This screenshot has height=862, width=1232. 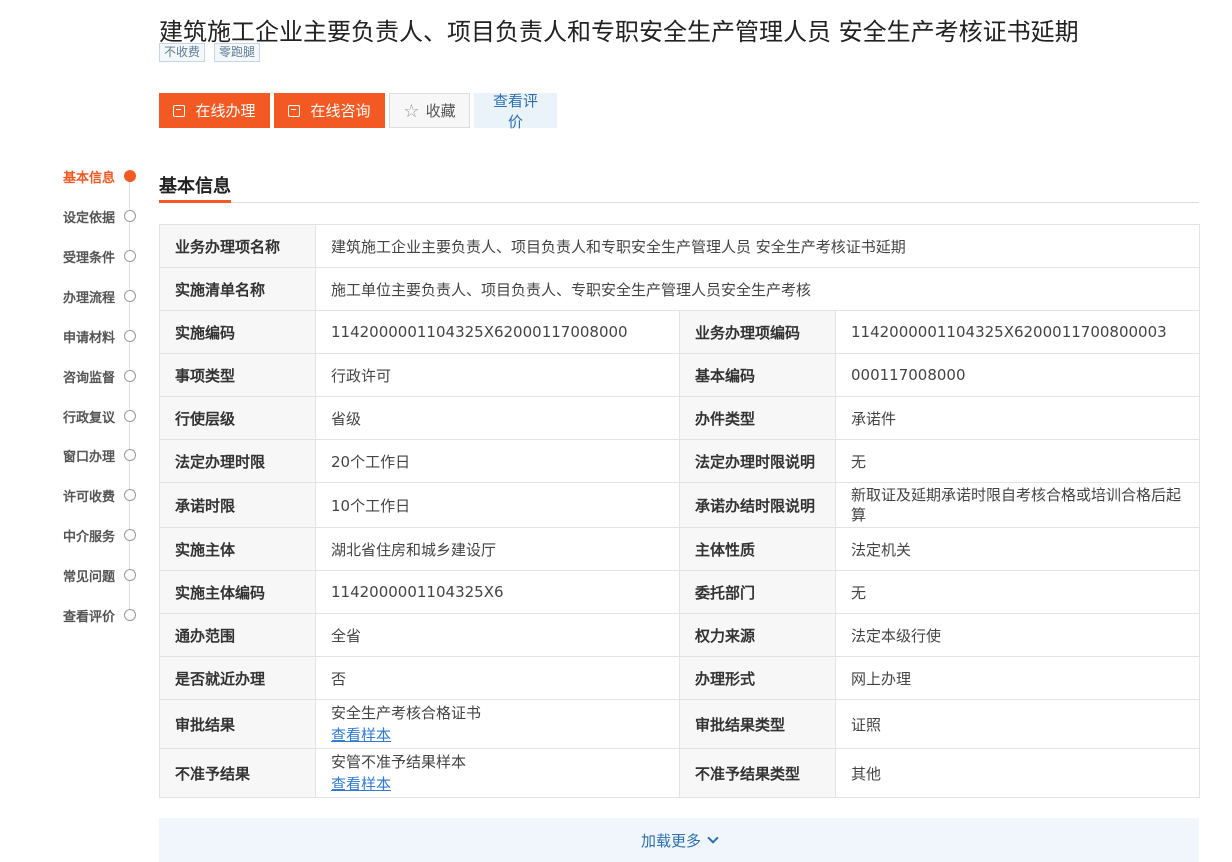 I want to click on online-consult-button: 在线咨询, so click(x=329, y=110).